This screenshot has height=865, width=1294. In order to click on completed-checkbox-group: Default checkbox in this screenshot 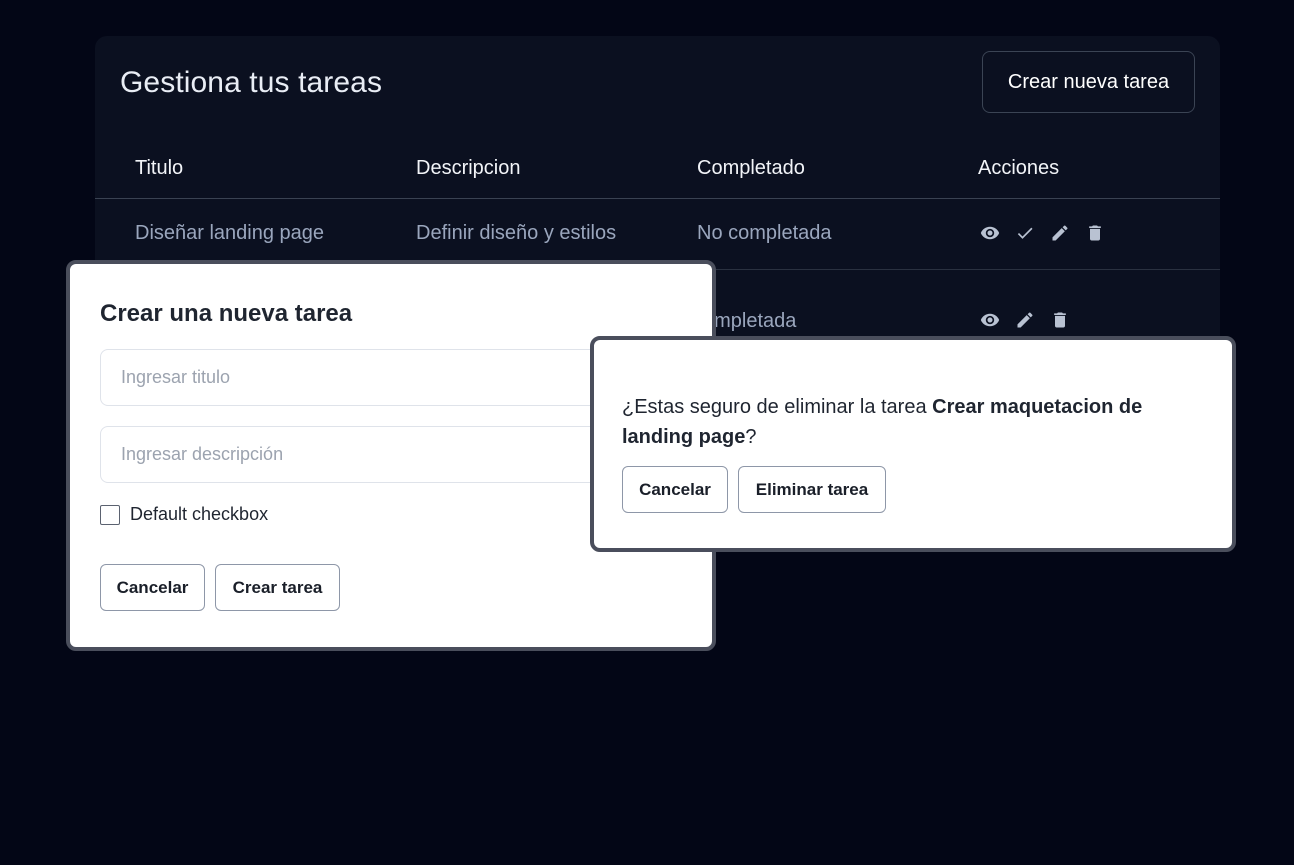, I will do `click(184, 514)`.